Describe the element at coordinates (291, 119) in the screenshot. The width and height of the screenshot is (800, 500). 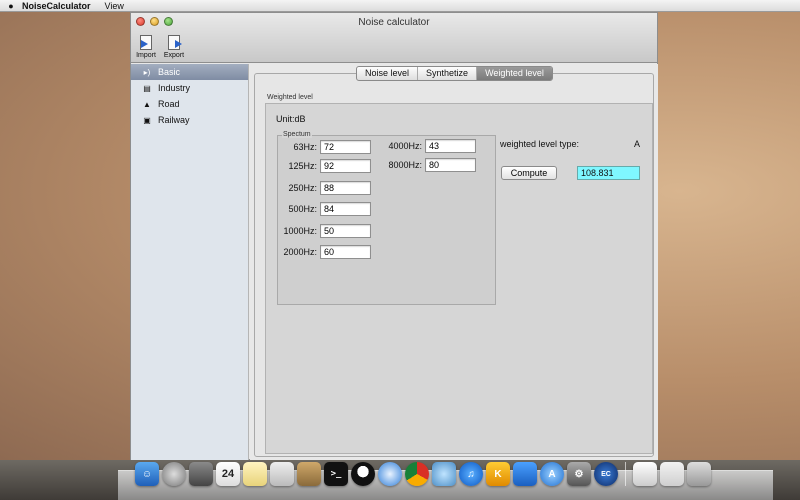
I see `unit-label: Unit:dB` at that location.